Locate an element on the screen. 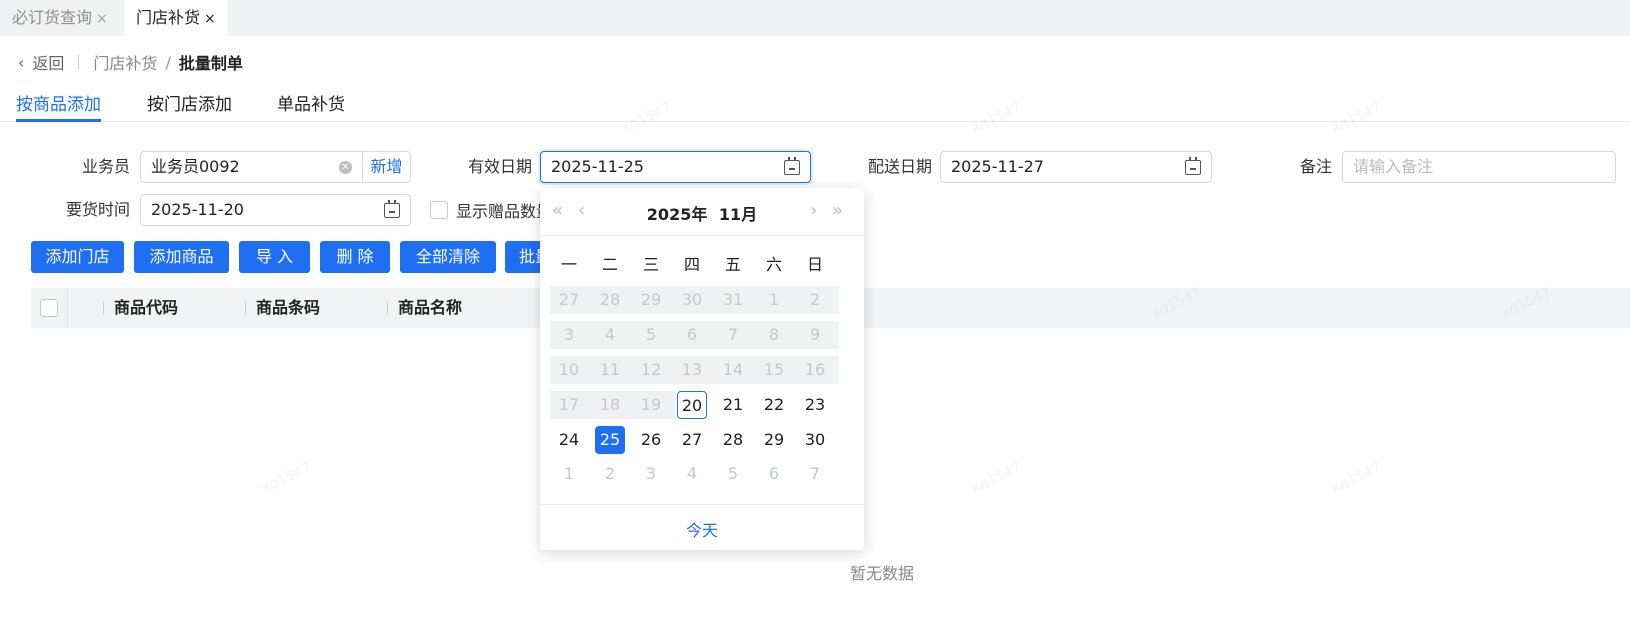 The image size is (1630, 641). weekday-header: 一 is located at coordinates (568, 264).